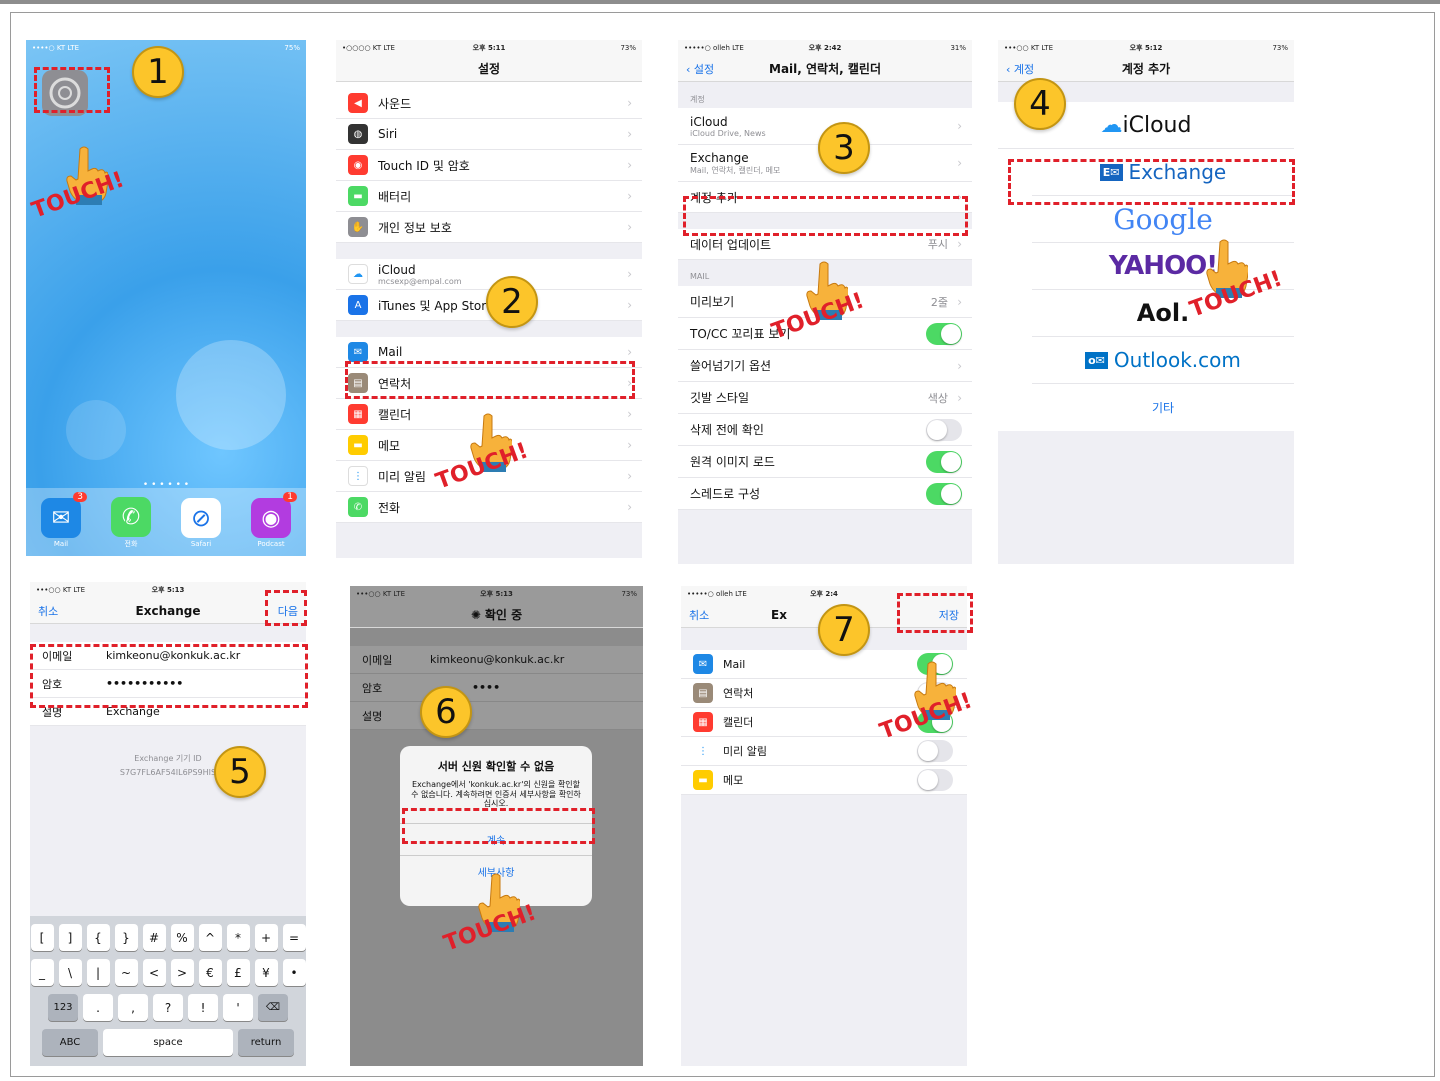  What do you see at coordinates (388, 134) in the screenshot?
I see `row-label: Siri` at bounding box center [388, 134].